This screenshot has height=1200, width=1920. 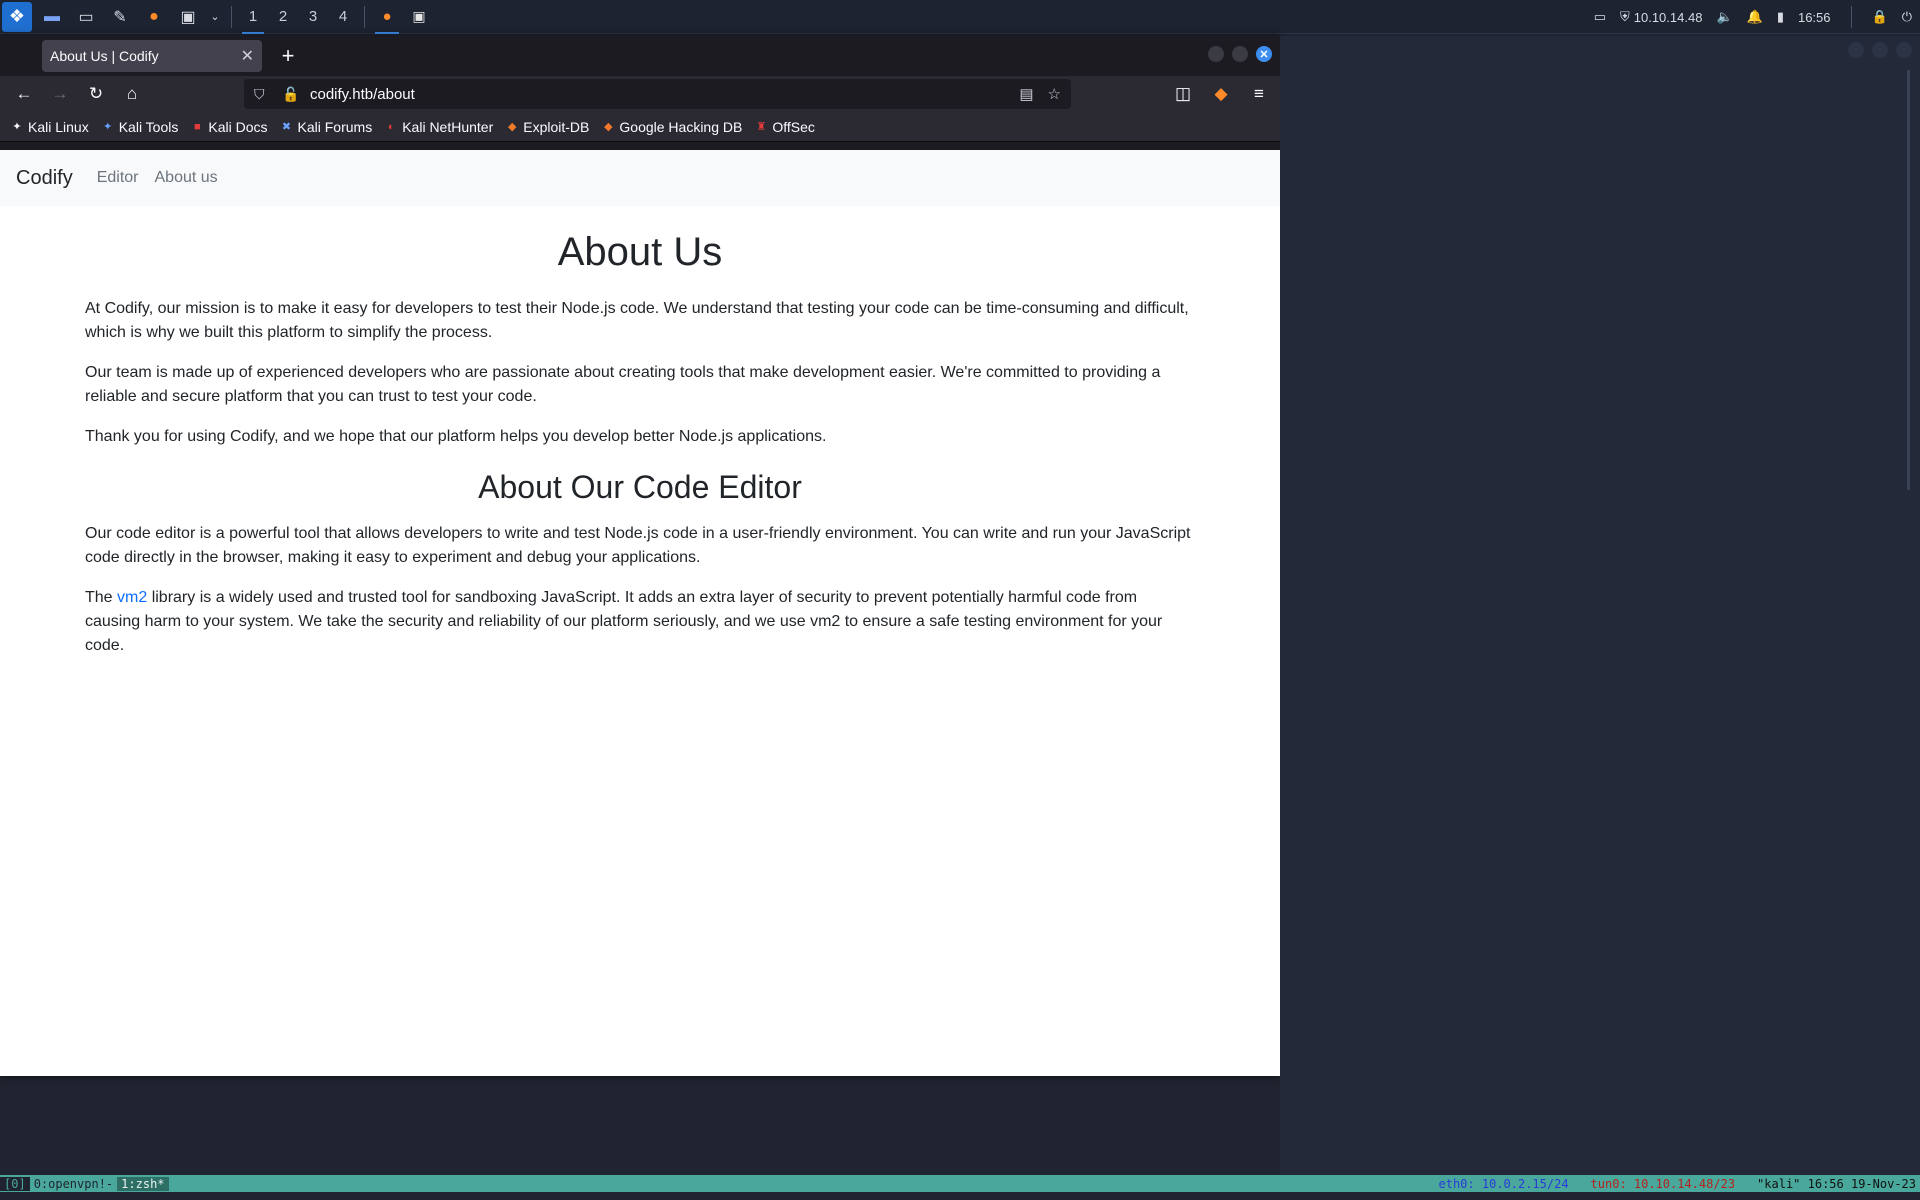 What do you see at coordinates (293, 94) in the screenshot?
I see `insecure-lock-icon: 🔓` at bounding box center [293, 94].